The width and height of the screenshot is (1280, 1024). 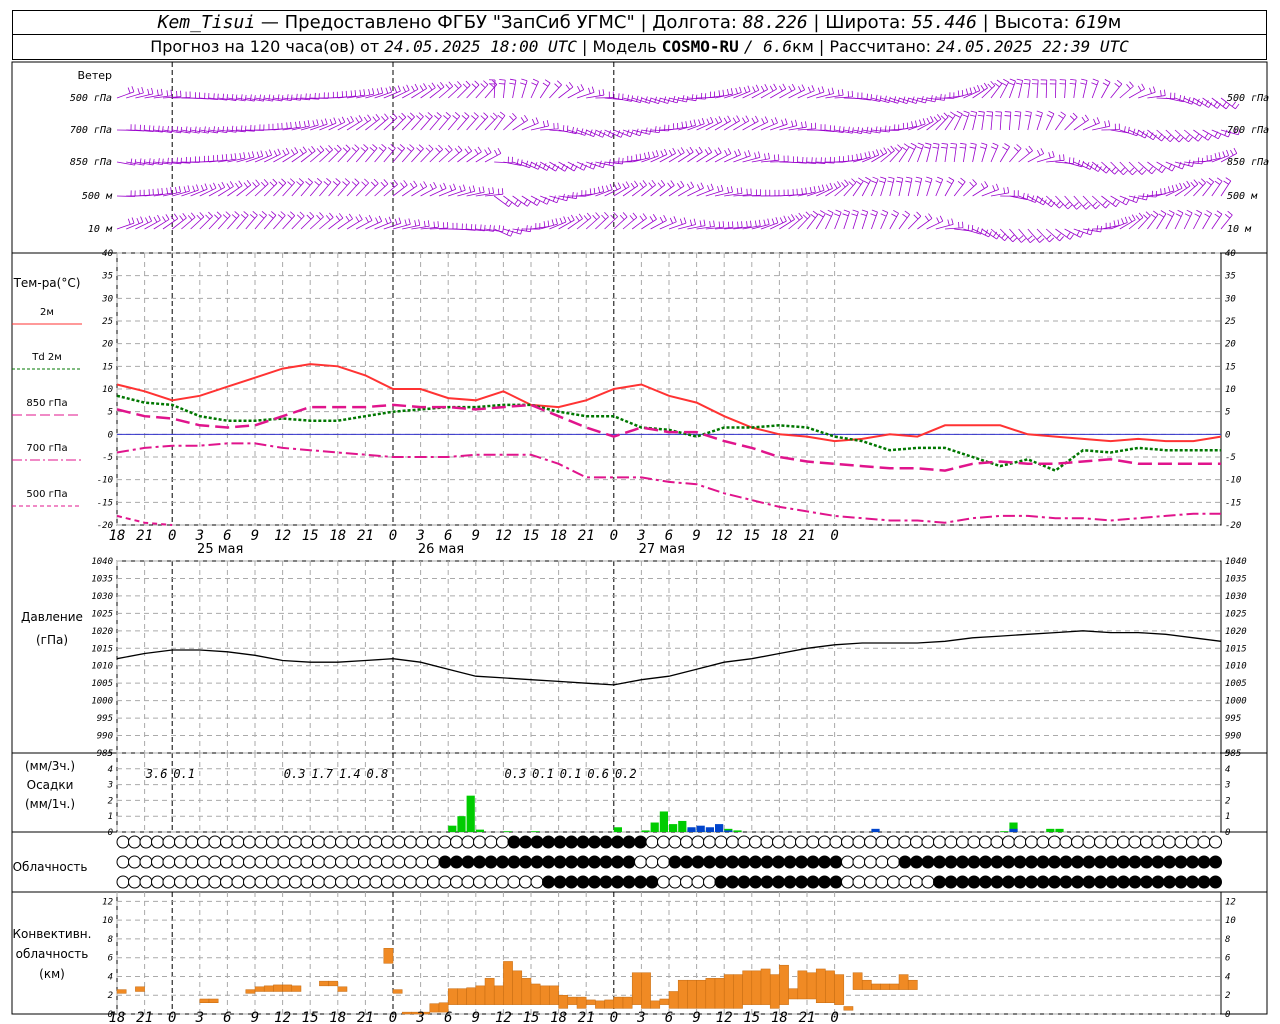 I want to click on precip-bar, so click(x=709, y=829).